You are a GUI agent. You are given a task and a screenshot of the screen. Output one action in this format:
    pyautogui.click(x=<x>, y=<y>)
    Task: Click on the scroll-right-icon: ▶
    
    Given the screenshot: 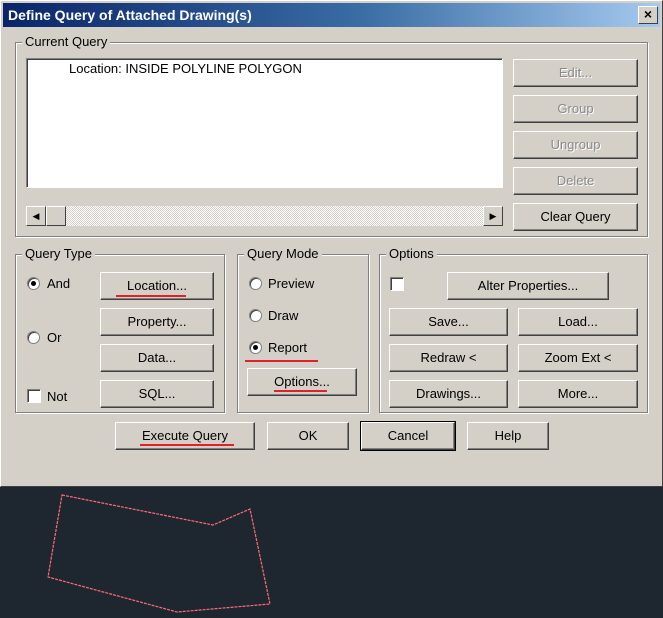 What is the action you would take?
    pyautogui.click(x=493, y=216)
    